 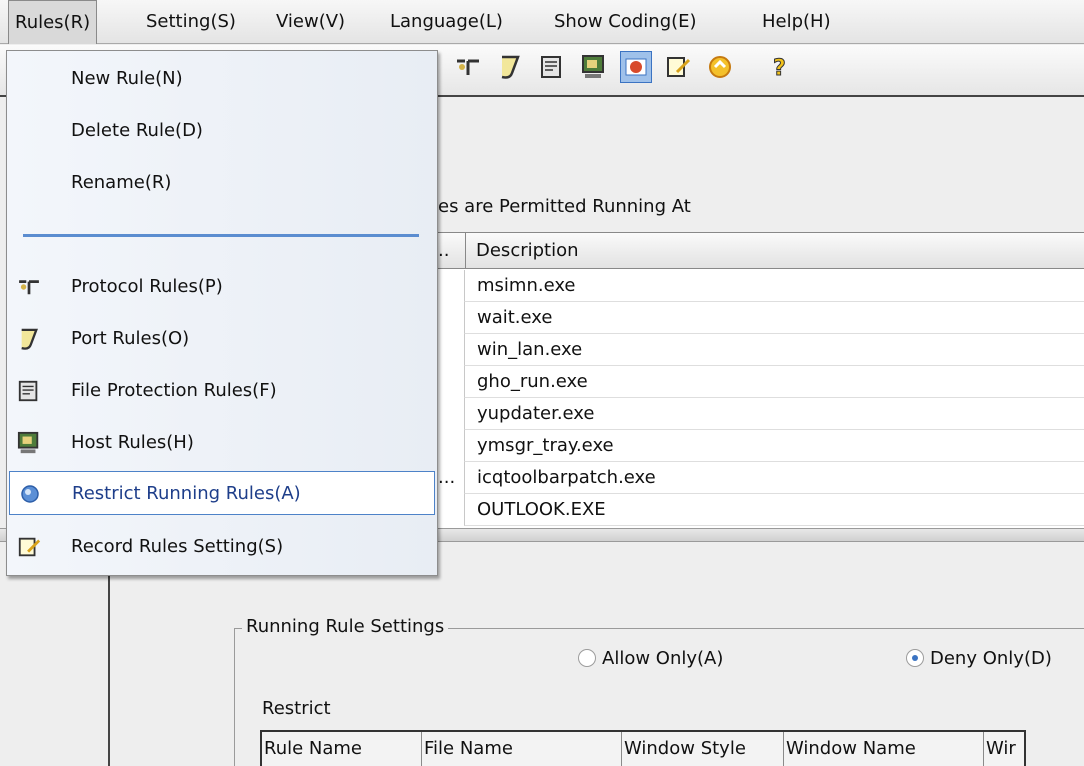 What do you see at coordinates (774, 414) in the screenshot?
I see `row-description: yupdater.exe` at bounding box center [774, 414].